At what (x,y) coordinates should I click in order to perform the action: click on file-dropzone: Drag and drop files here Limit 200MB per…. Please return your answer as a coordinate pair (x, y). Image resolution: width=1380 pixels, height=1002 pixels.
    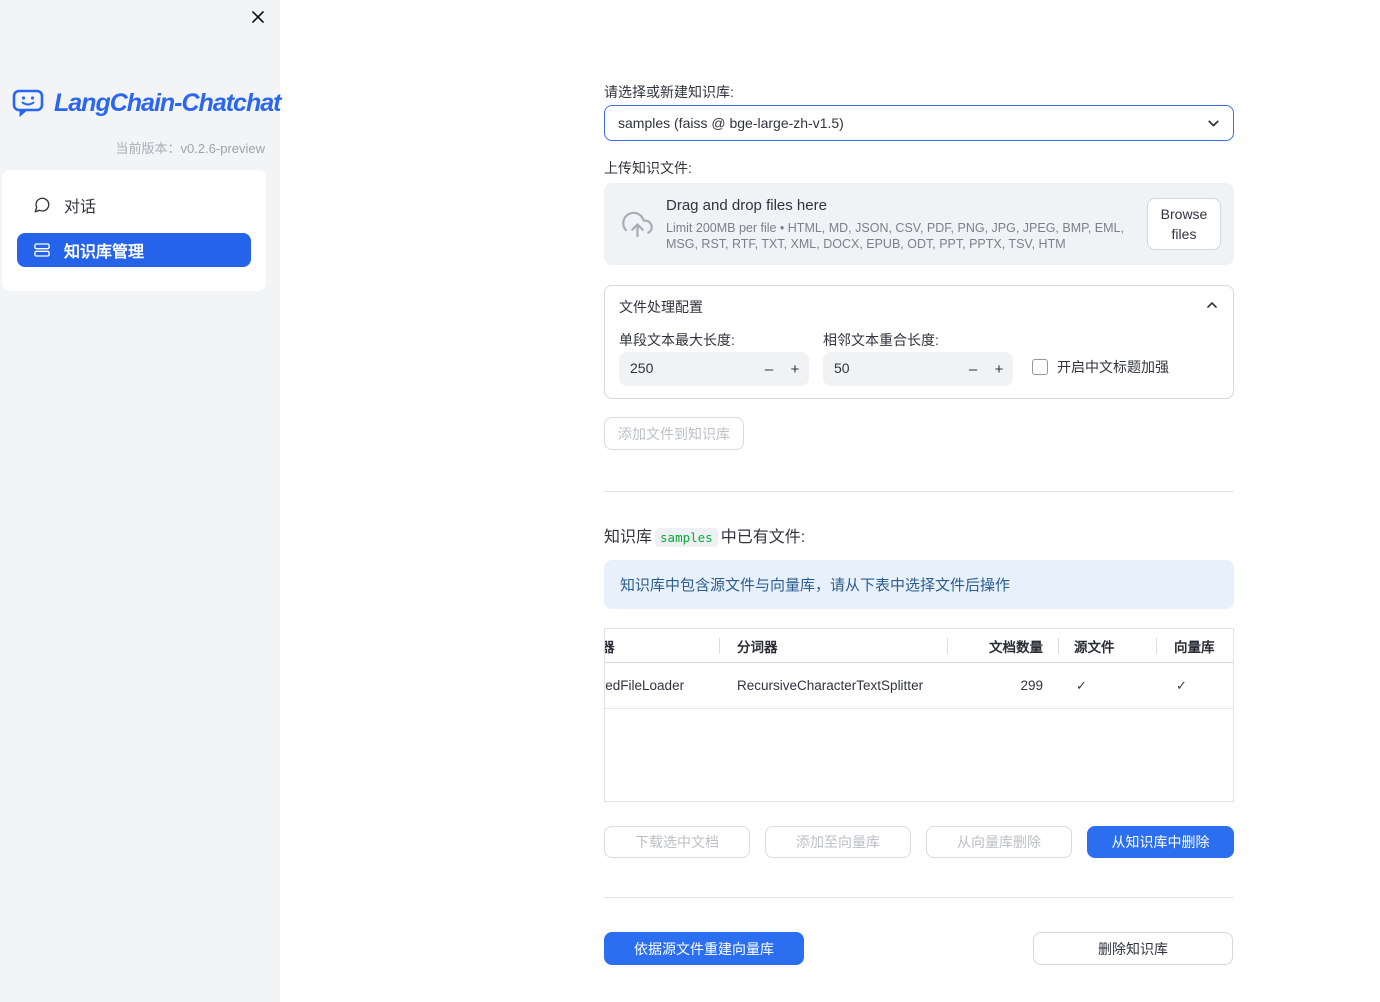
    Looking at the image, I should click on (919, 224).